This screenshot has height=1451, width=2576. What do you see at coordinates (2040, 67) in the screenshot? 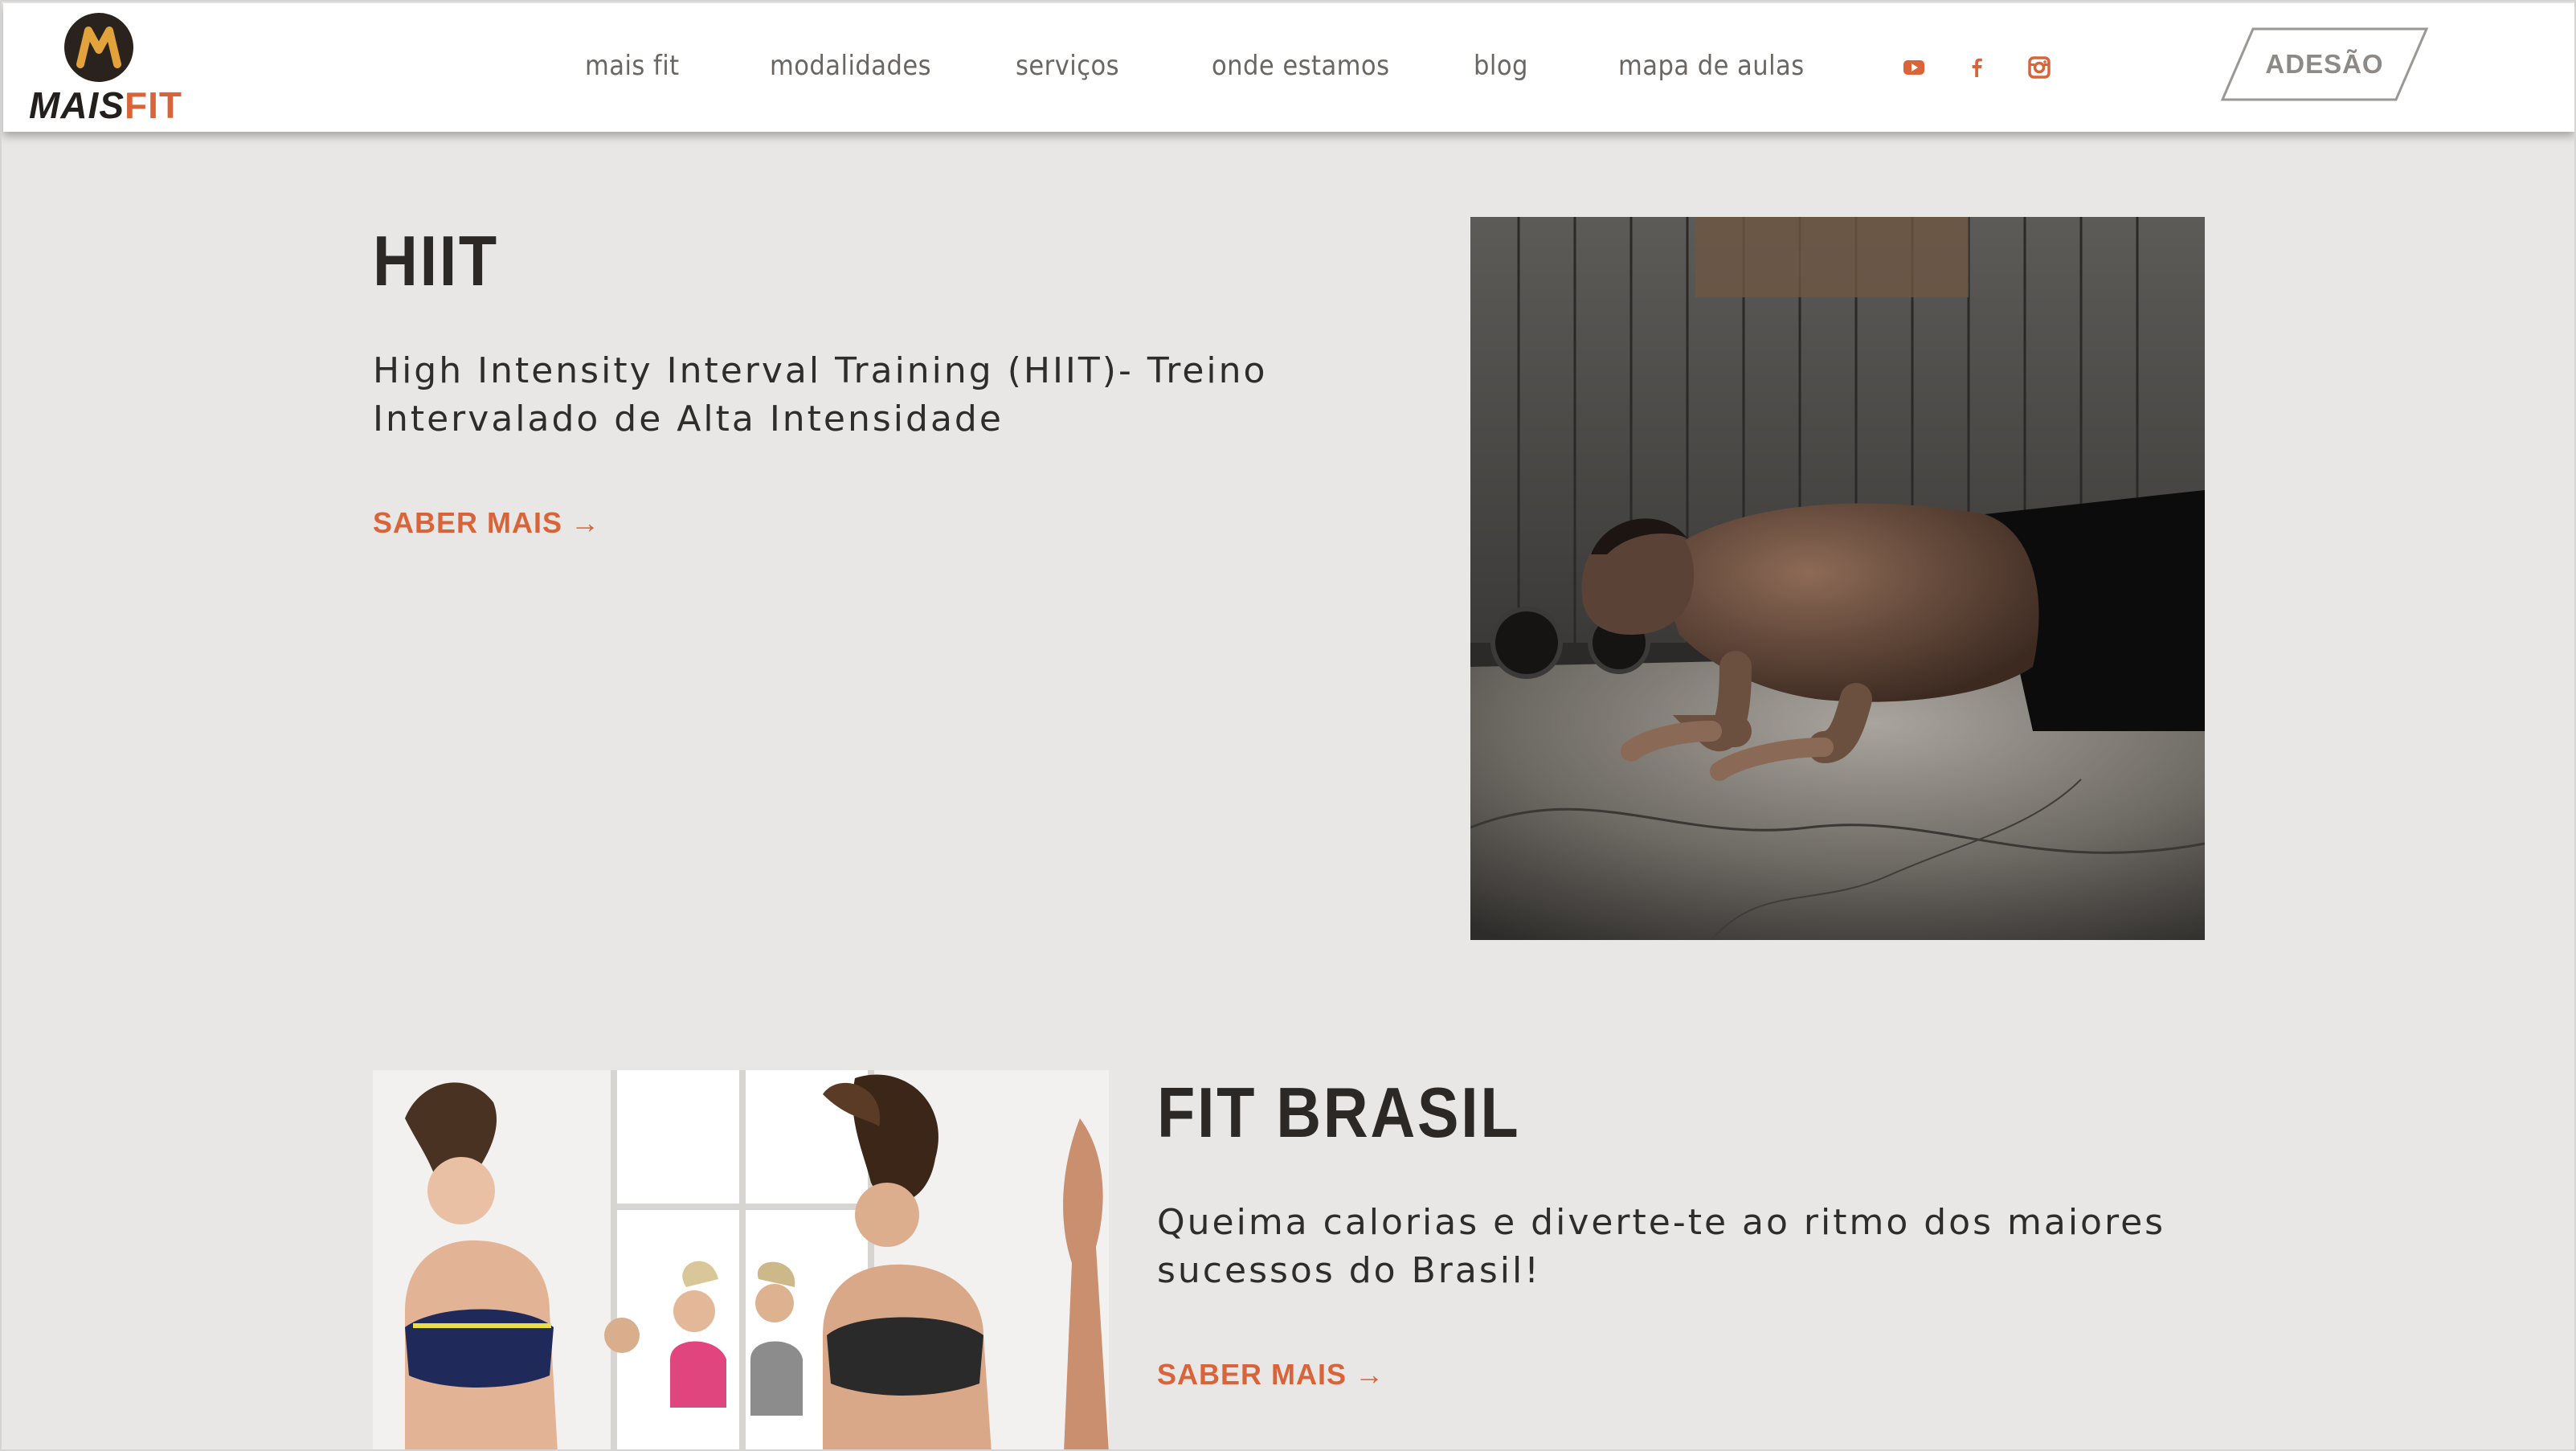
I see `instagram-icon` at bounding box center [2040, 67].